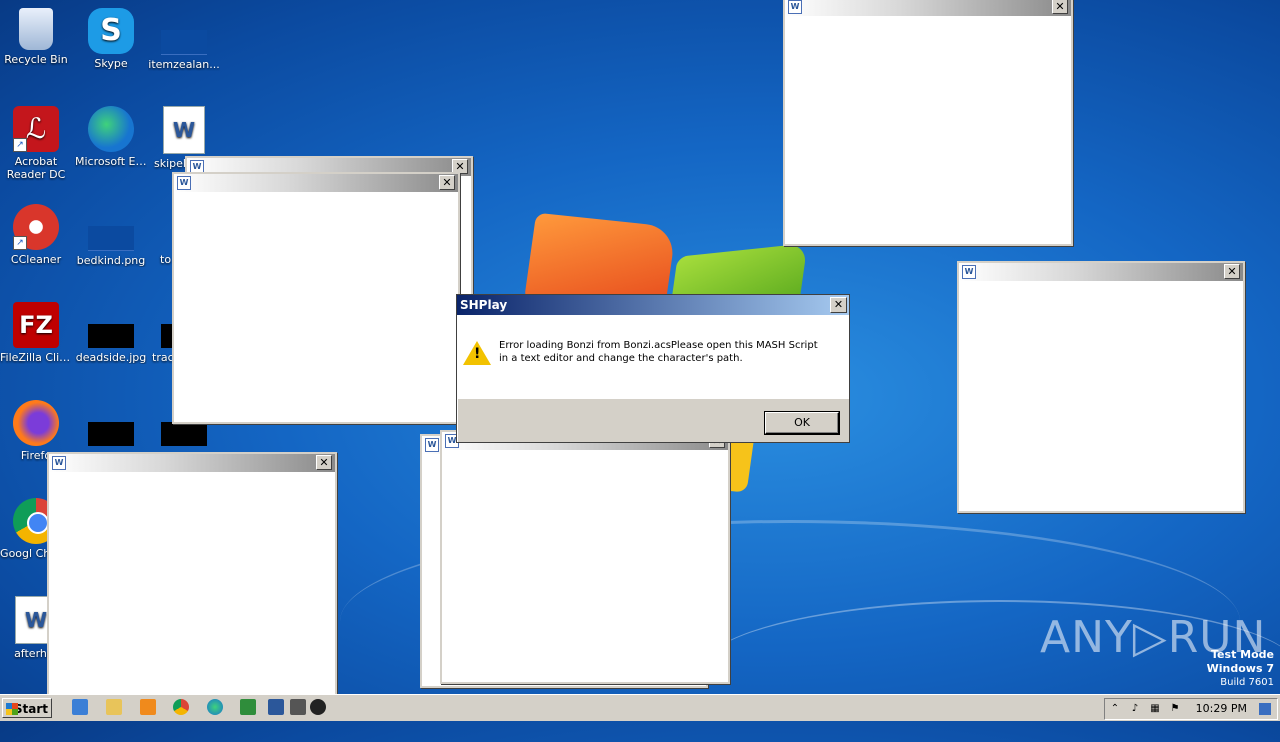  I want to click on desktop-icon-recycle-bin: Recycle Bin, so click(36, 37).